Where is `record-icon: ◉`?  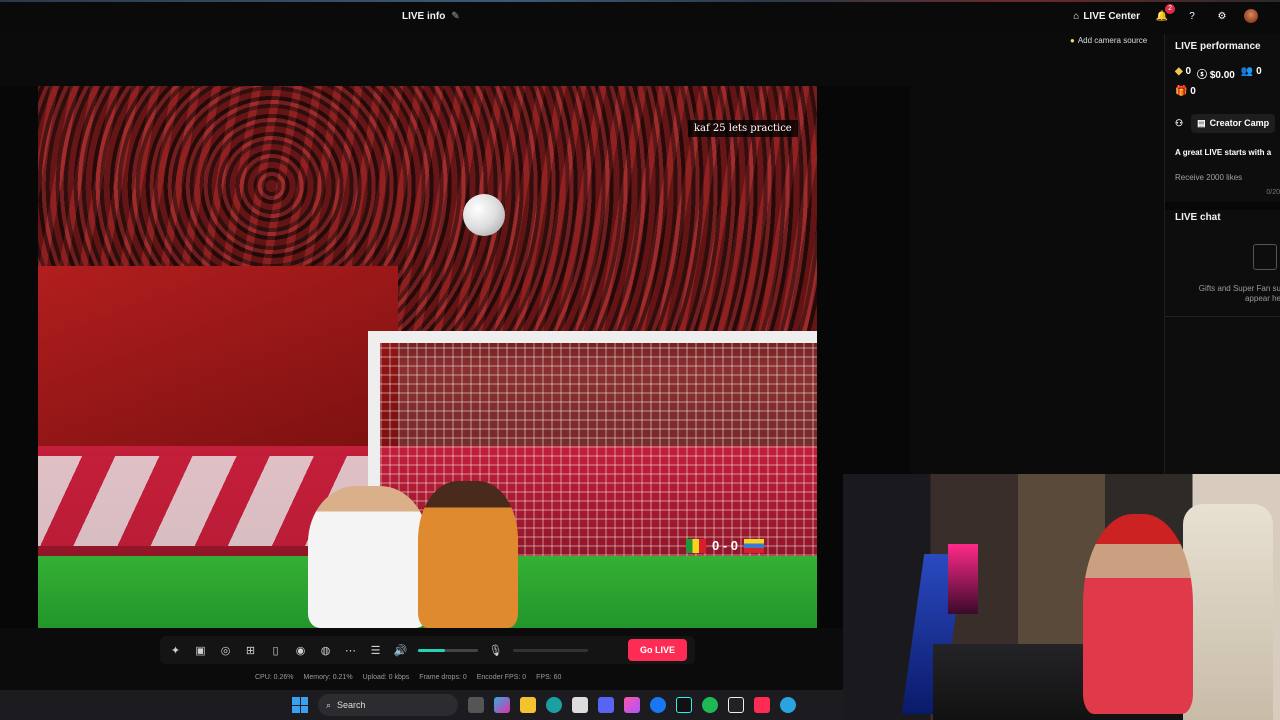
record-icon: ◉ is located at coordinates (300, 650).